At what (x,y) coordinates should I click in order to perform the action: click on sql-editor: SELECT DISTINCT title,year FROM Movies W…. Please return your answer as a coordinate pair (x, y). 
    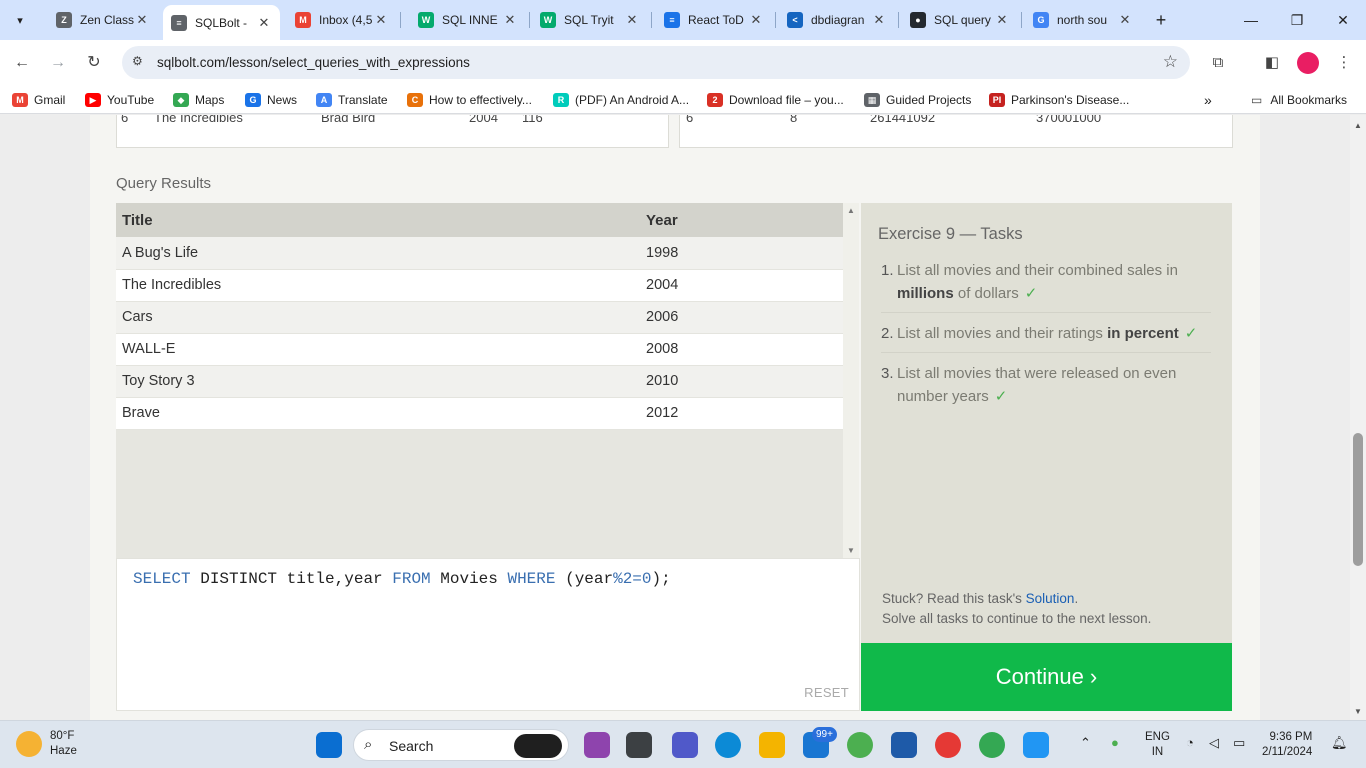
    Looking at the image, I should click on (488, 634).